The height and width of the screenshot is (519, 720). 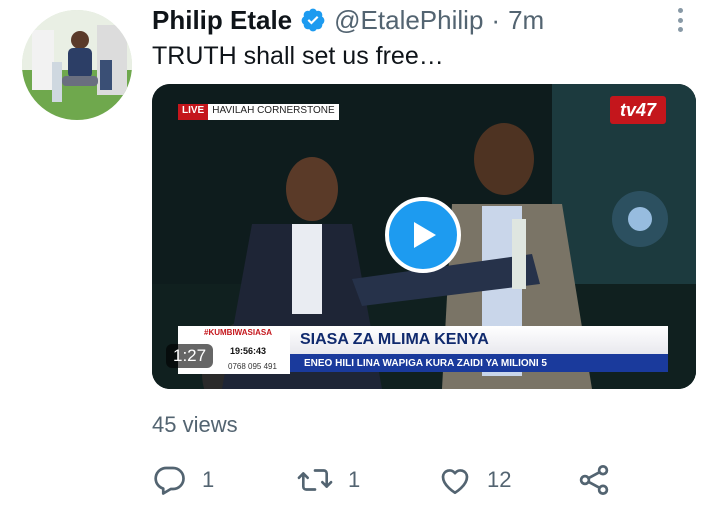 I want to click on ticker-headline: SIASA ZA MLIMA KENYA, so click(x=479, y=340).